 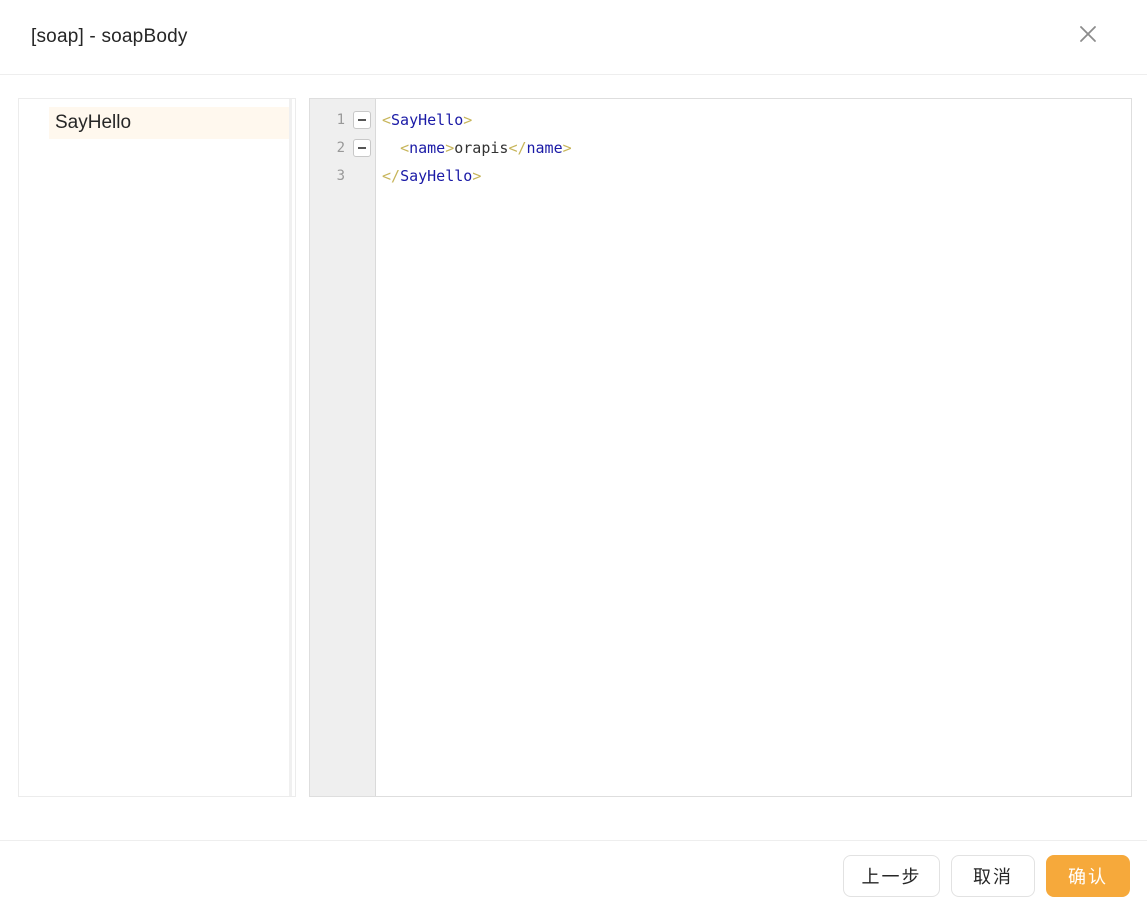 What do you see at coordinates (340, 148) in the screenshot?
I see `line-number: 2` at bounding box center [340, 148].